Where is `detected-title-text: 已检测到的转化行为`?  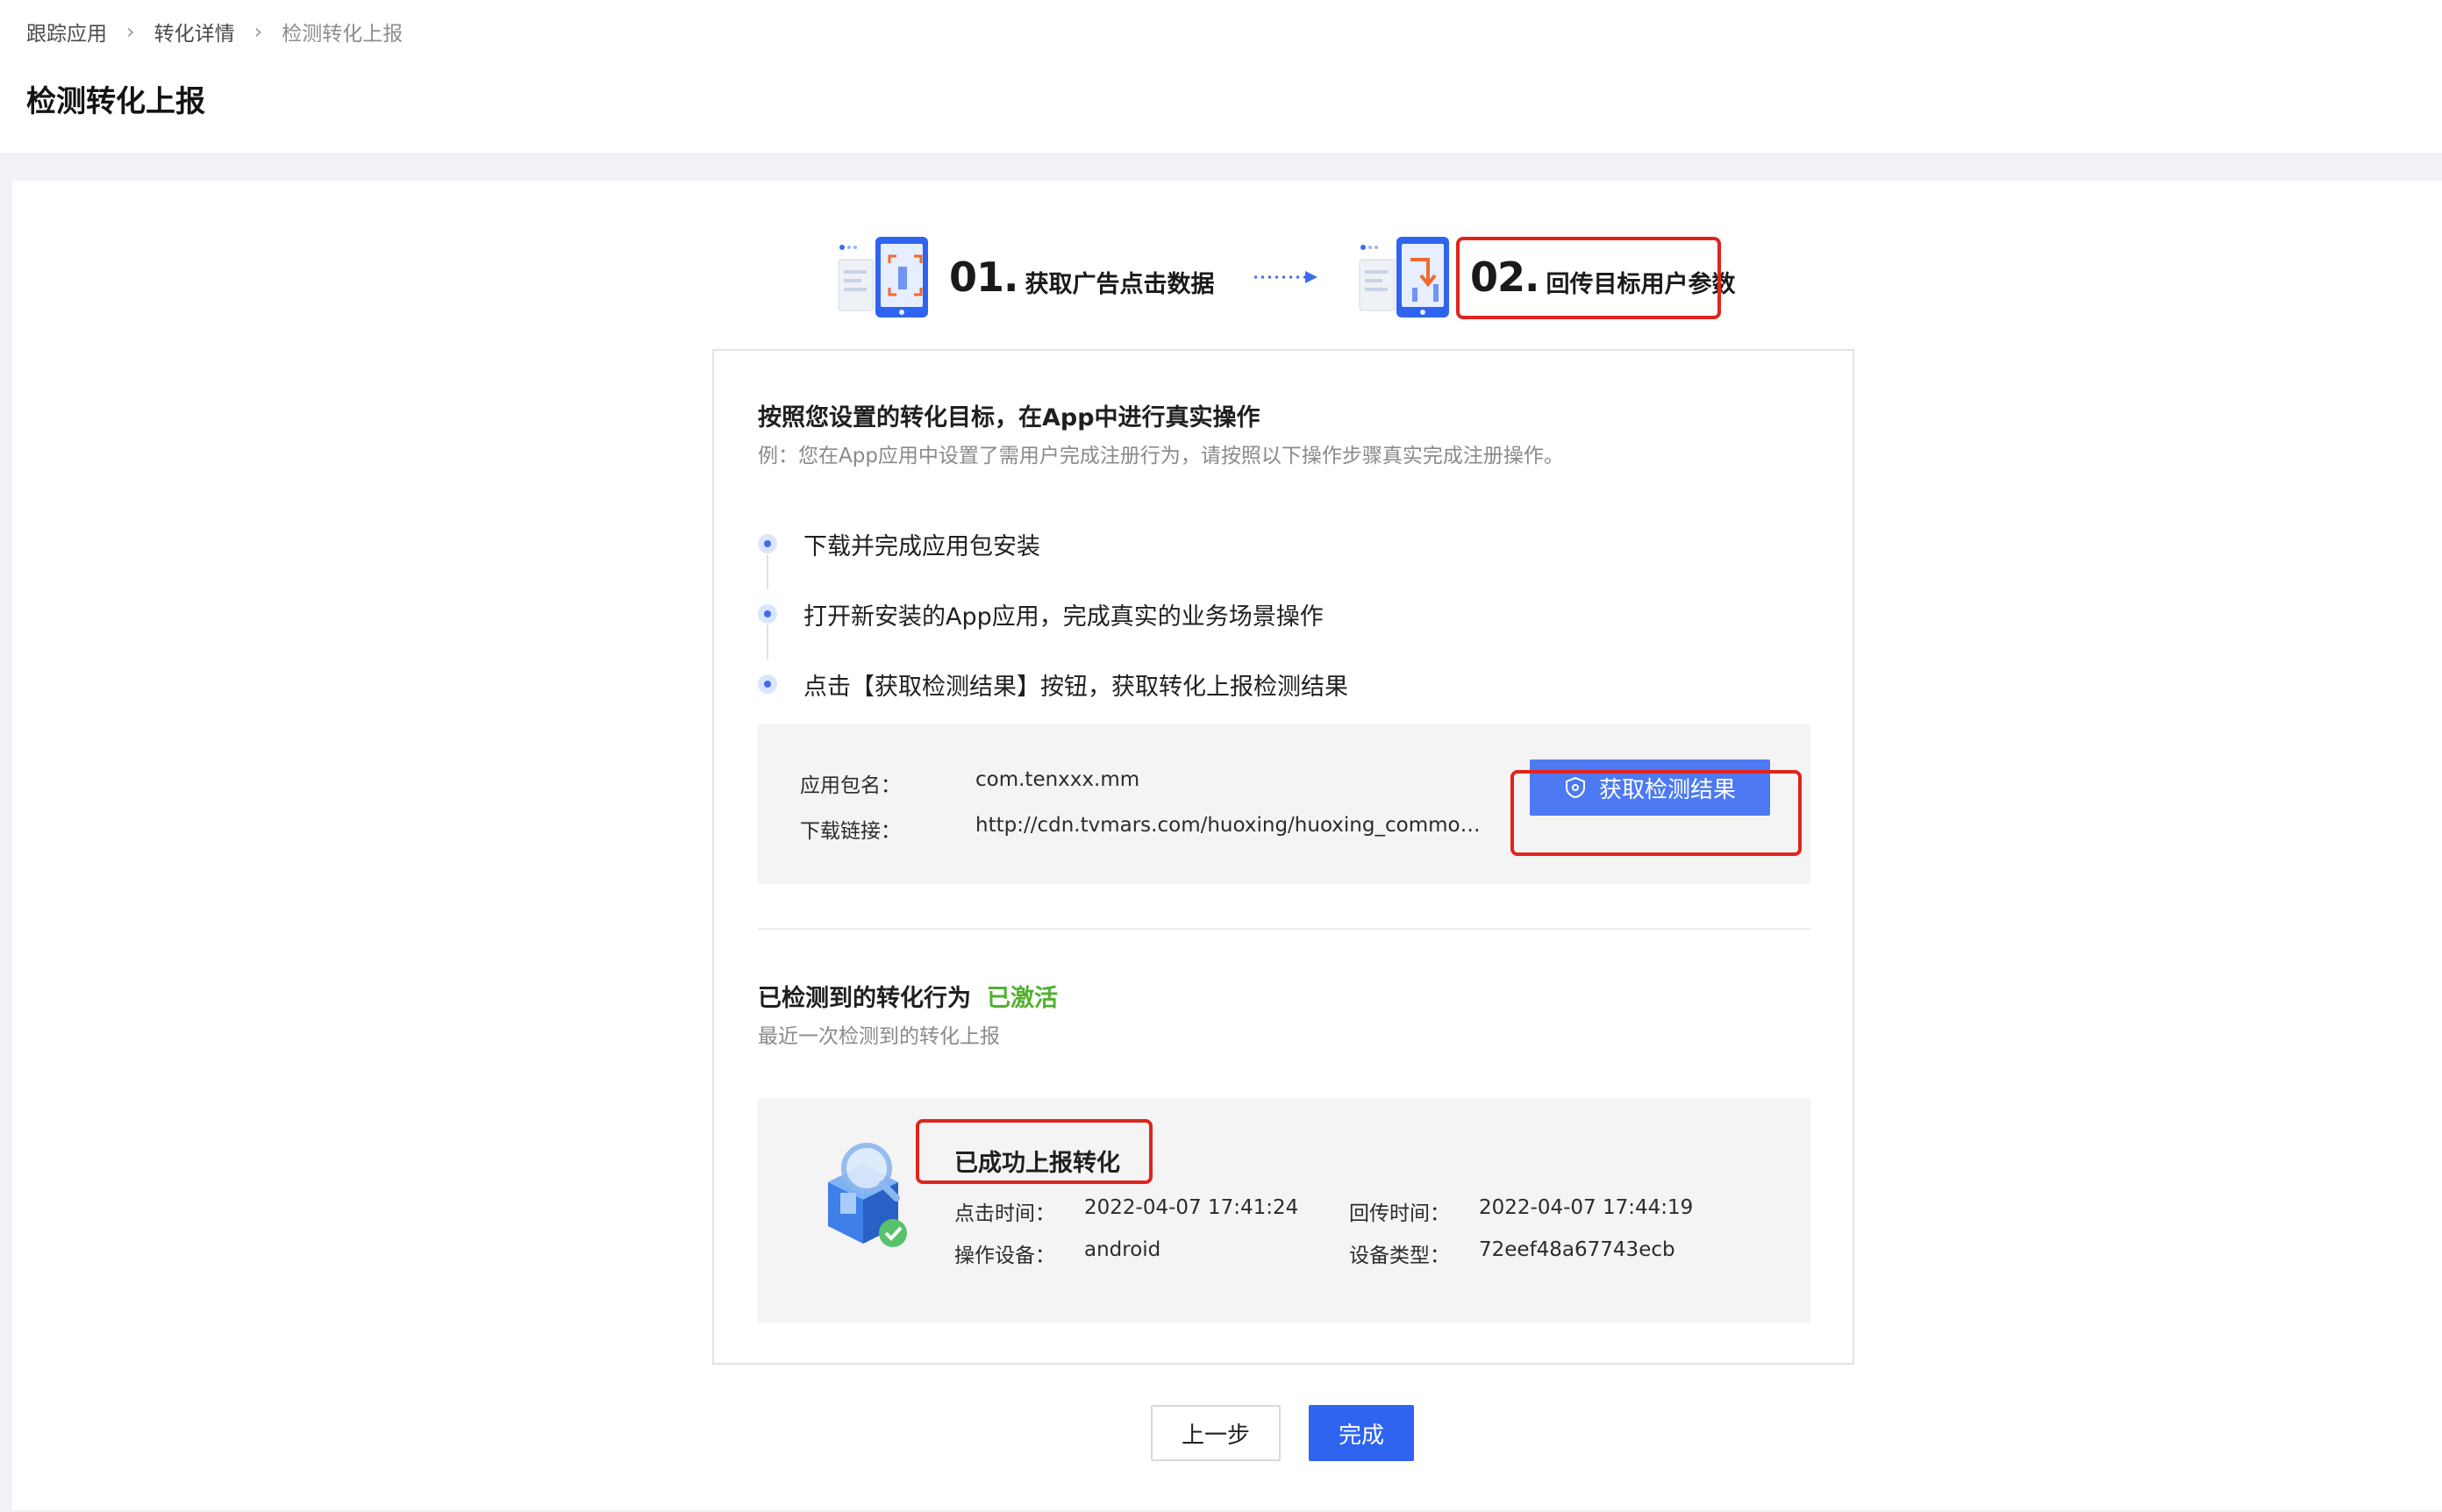
detected-title-text: 已检测到的转化行为 is located at coordinates (865, 998).